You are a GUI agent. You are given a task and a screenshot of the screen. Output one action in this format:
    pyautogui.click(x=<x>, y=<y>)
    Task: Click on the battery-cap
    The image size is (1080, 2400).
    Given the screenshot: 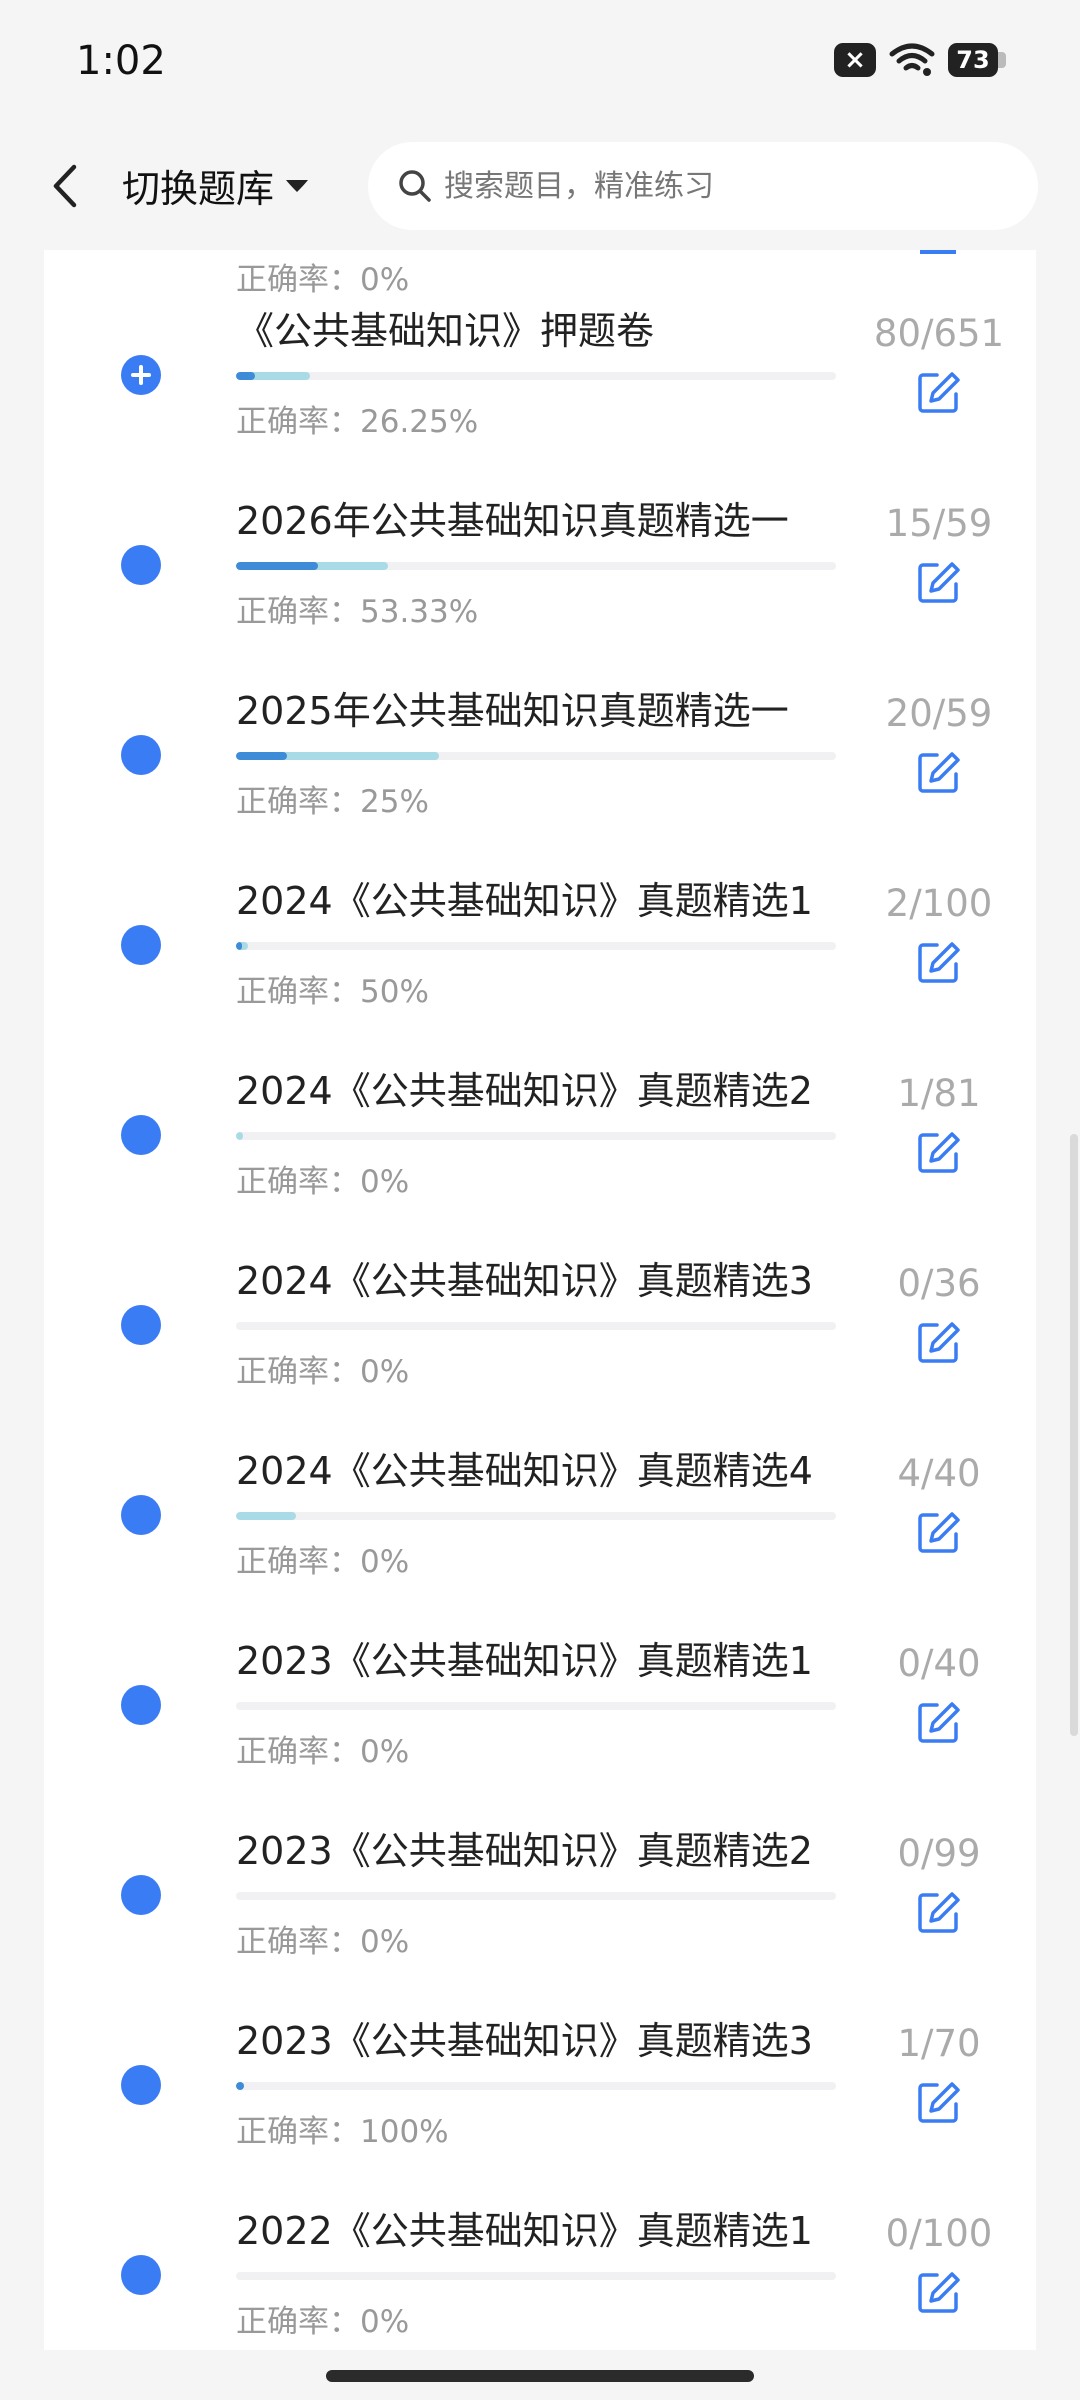 What is the action you would take?
    pyautogui.click(x=1002, y=60)
    